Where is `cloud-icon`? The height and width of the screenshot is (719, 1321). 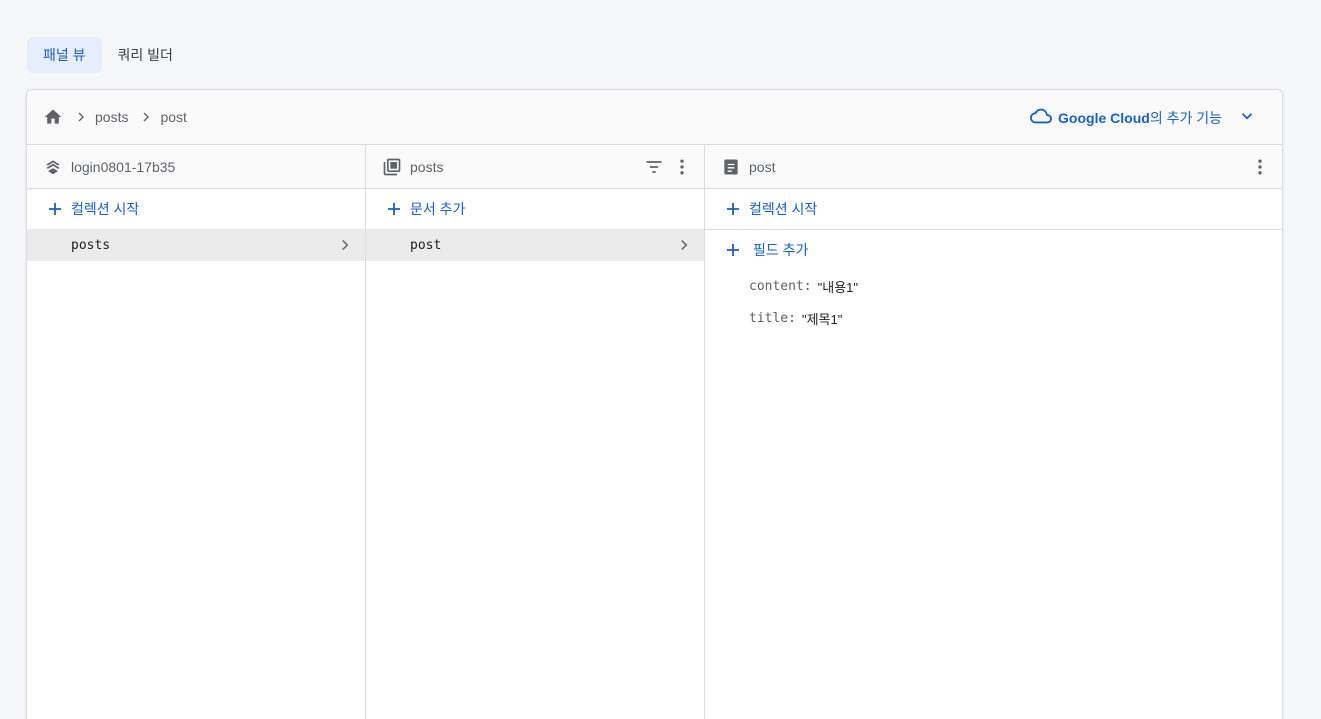
cloud-icon is located at coordinates (1041, 117).